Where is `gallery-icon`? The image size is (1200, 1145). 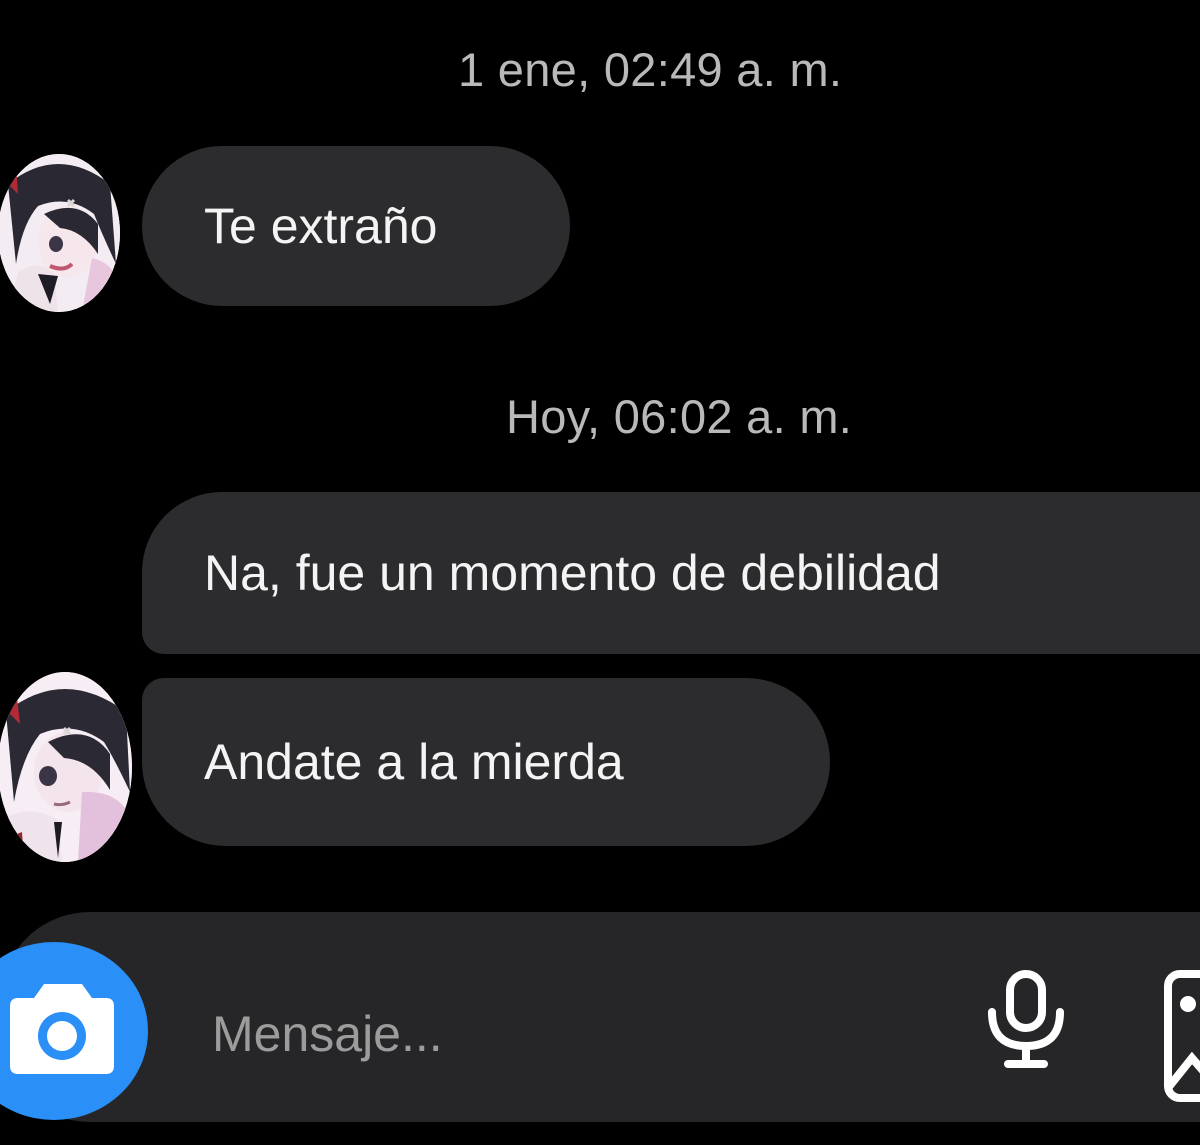
gallery-icon is located at coordinates (1182, 1036).